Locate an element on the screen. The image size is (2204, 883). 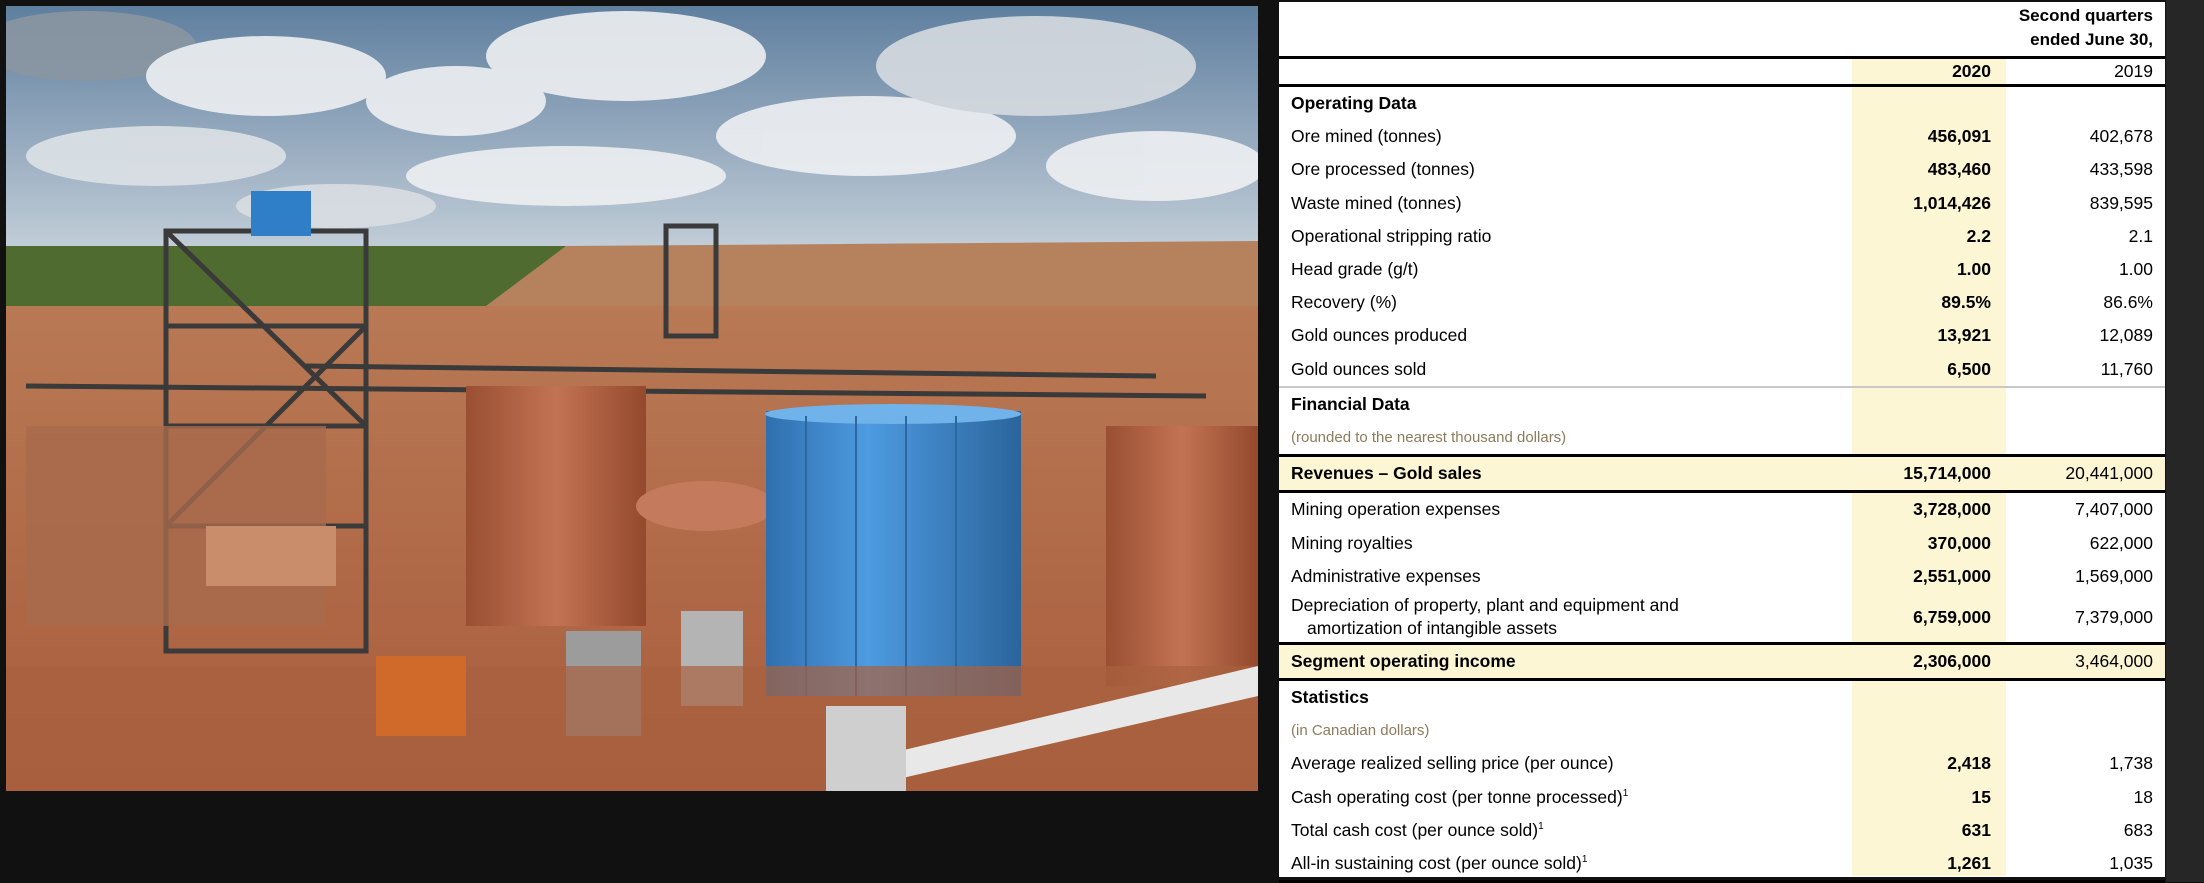
value-2019: 12,089 is located at coordinates (2126, 335).